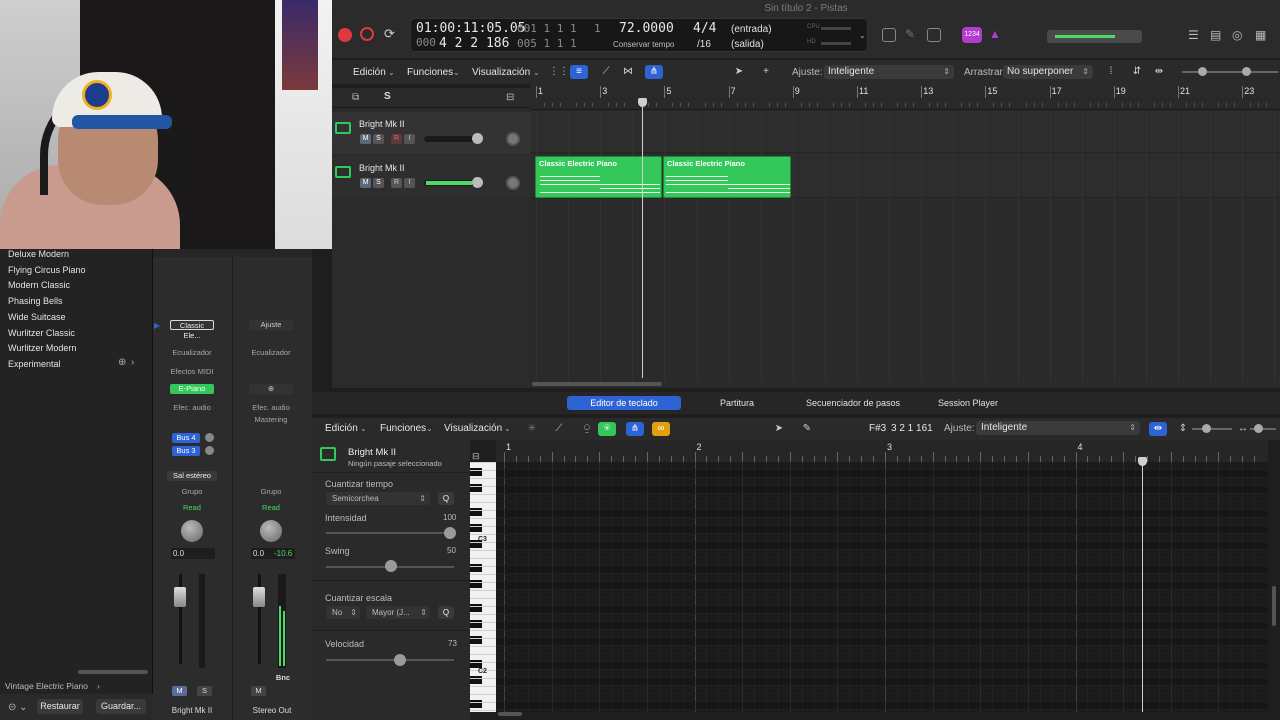  I want to click on tab-piano-roll: Editor de teclado, so click(624, 403).